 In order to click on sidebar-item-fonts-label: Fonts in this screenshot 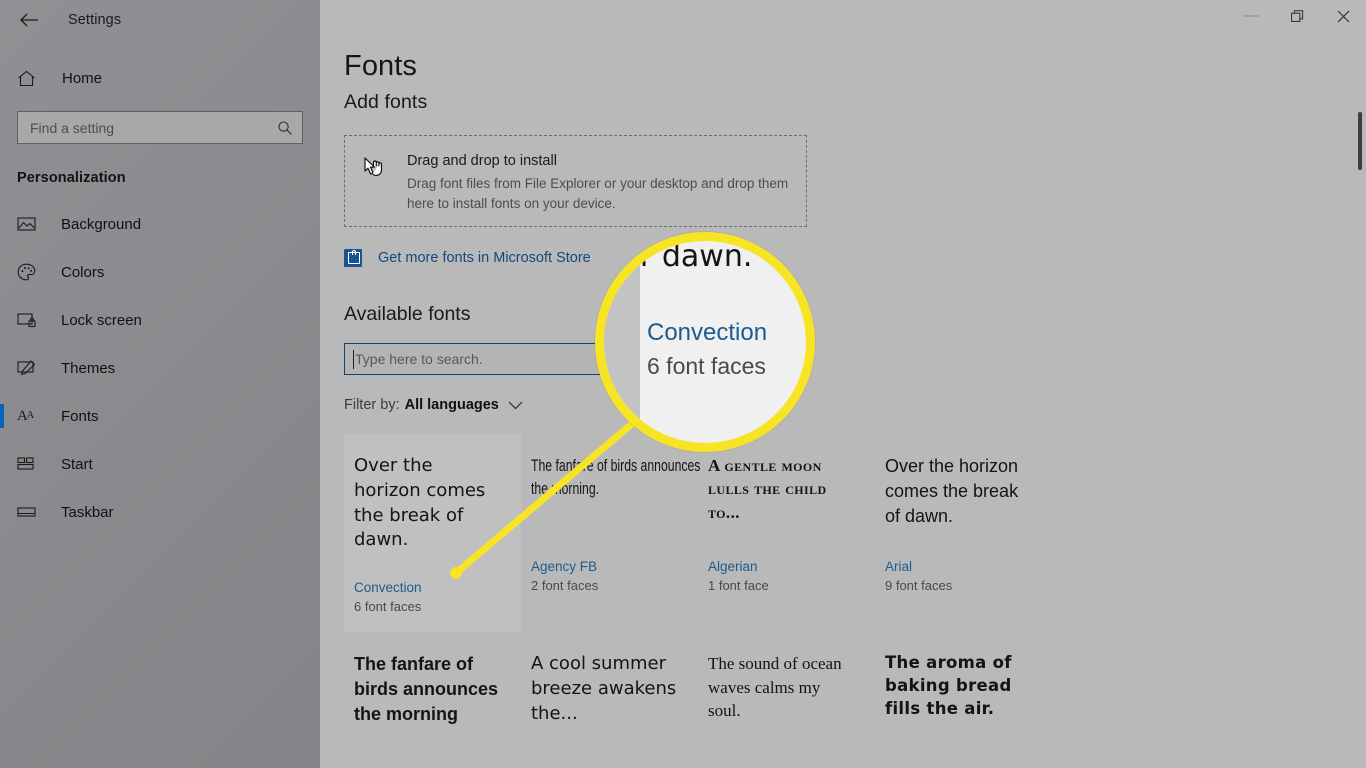, I will do `click(80, 416)`.